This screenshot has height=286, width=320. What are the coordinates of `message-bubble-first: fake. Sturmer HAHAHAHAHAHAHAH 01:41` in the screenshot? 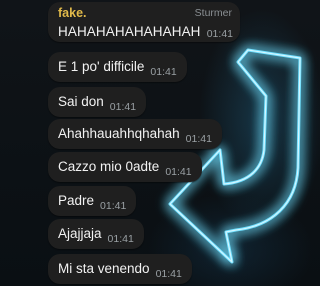 It's located at (144, 22).